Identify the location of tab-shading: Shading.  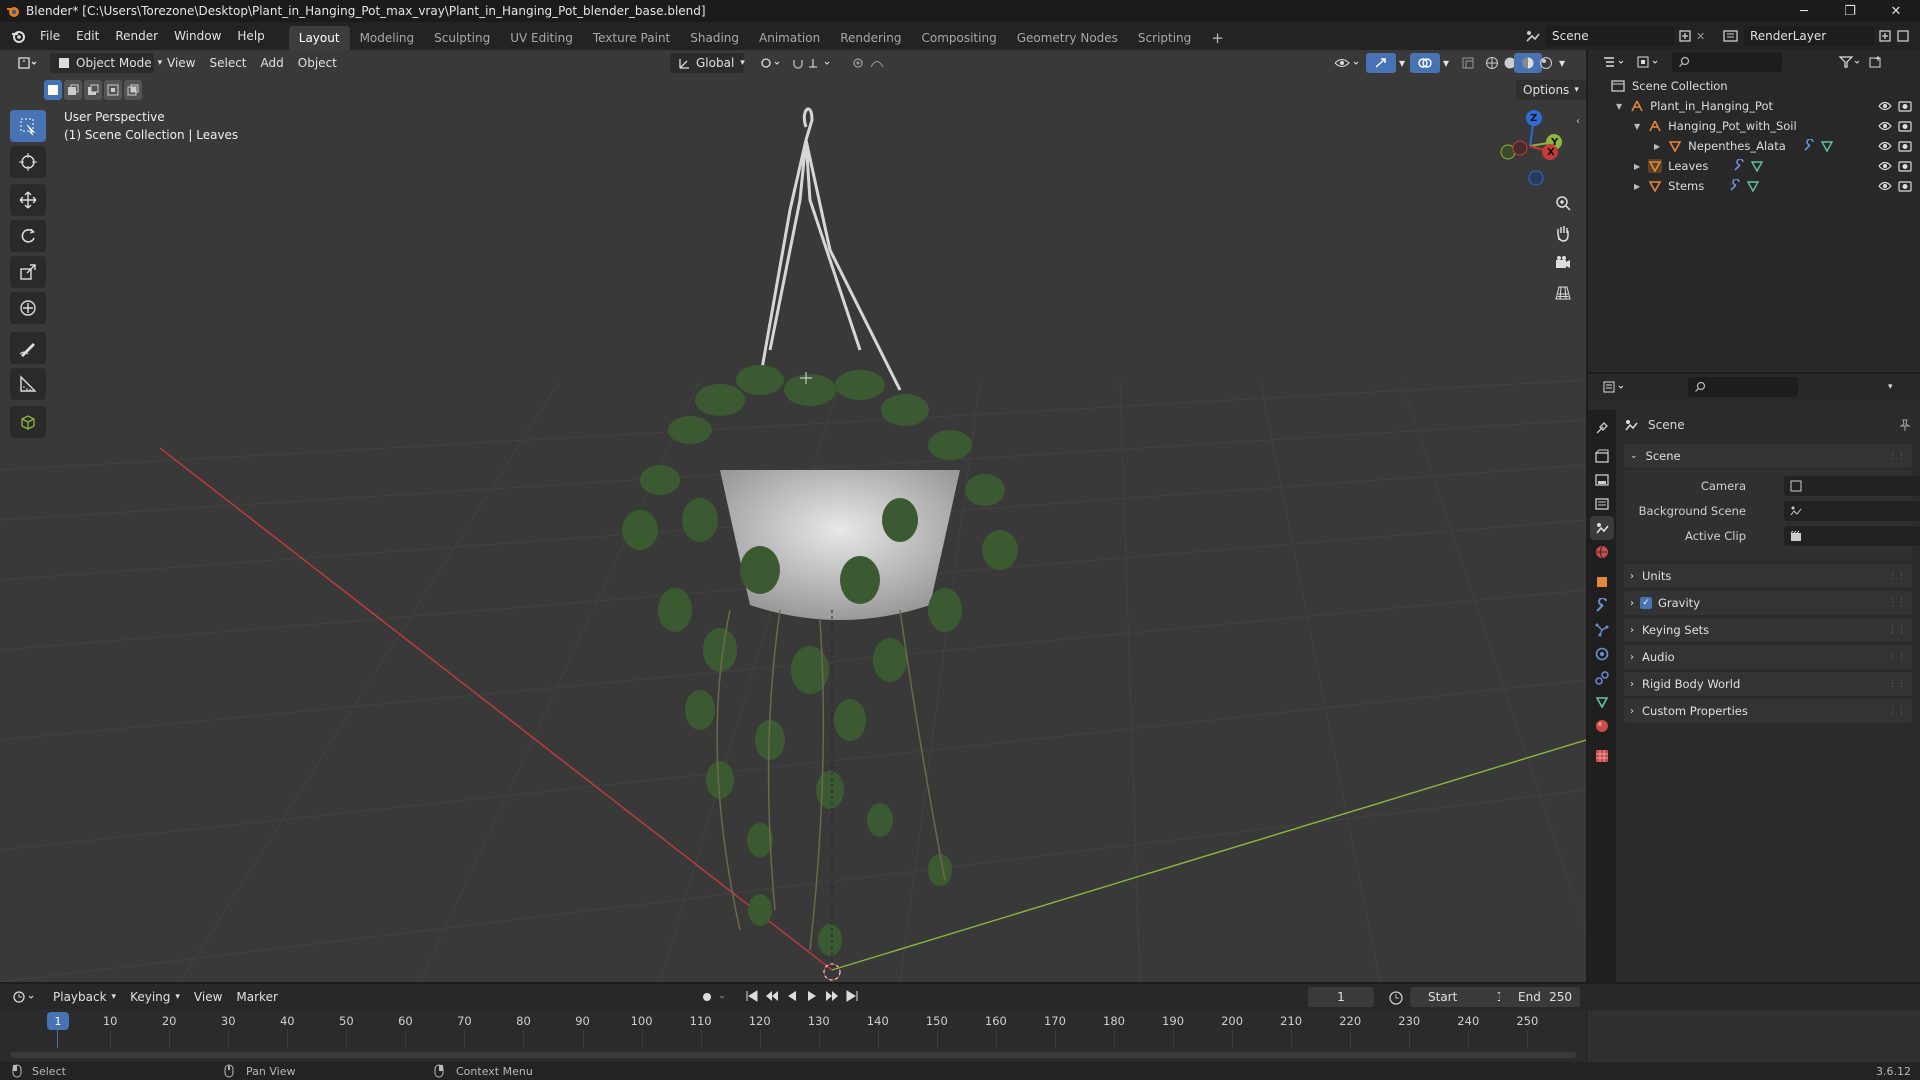
(714, 38).